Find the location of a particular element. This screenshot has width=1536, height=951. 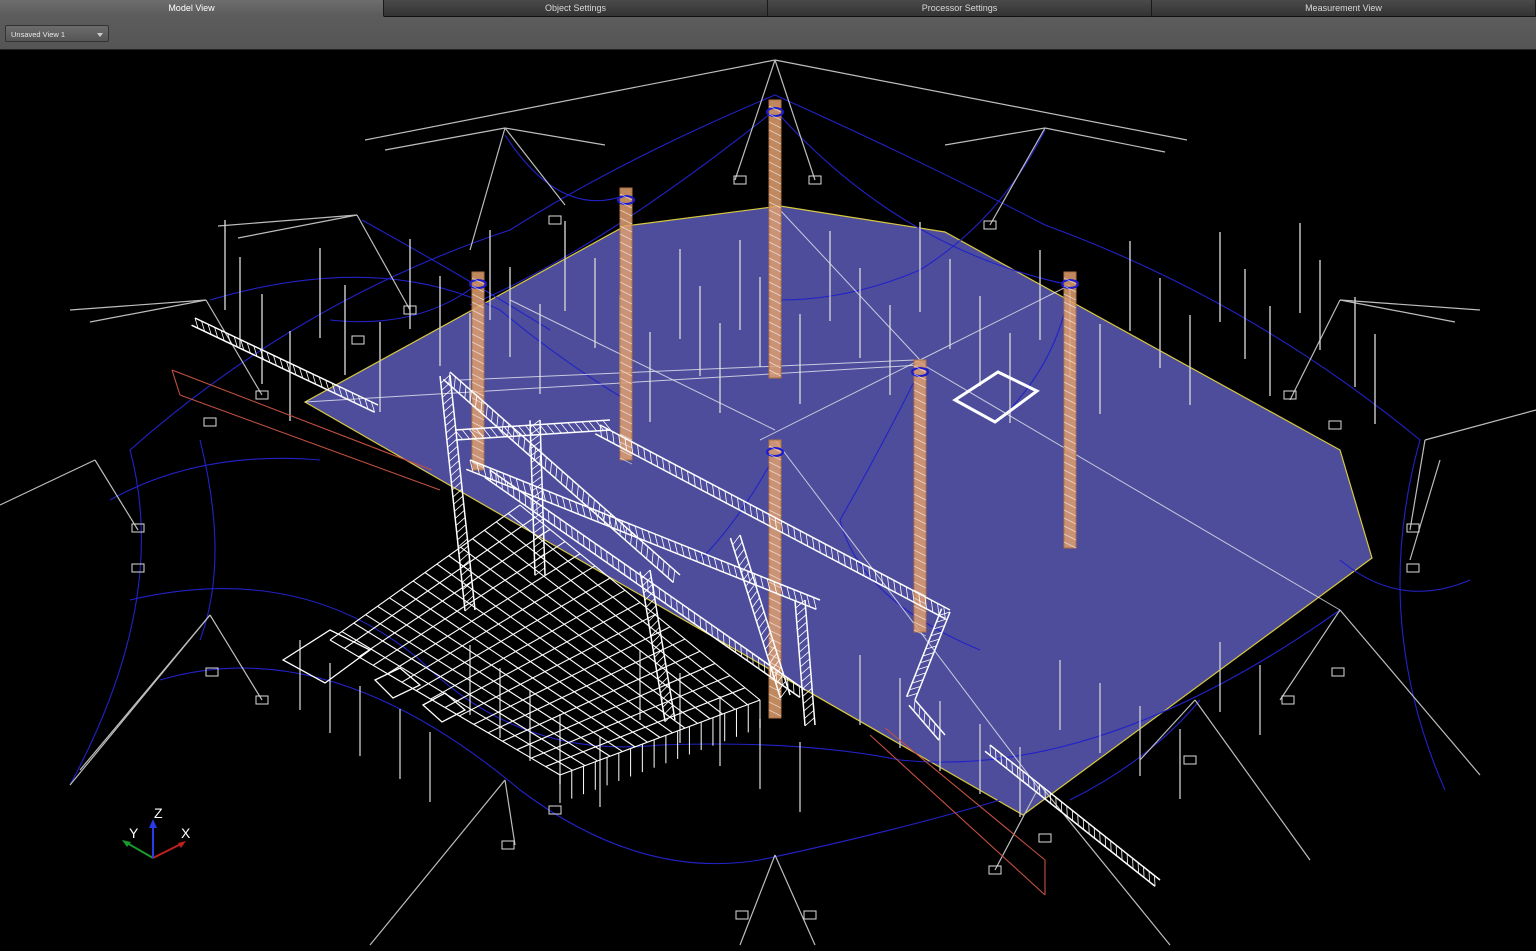

x-axis-label: X is located at coordinates (186, 833).